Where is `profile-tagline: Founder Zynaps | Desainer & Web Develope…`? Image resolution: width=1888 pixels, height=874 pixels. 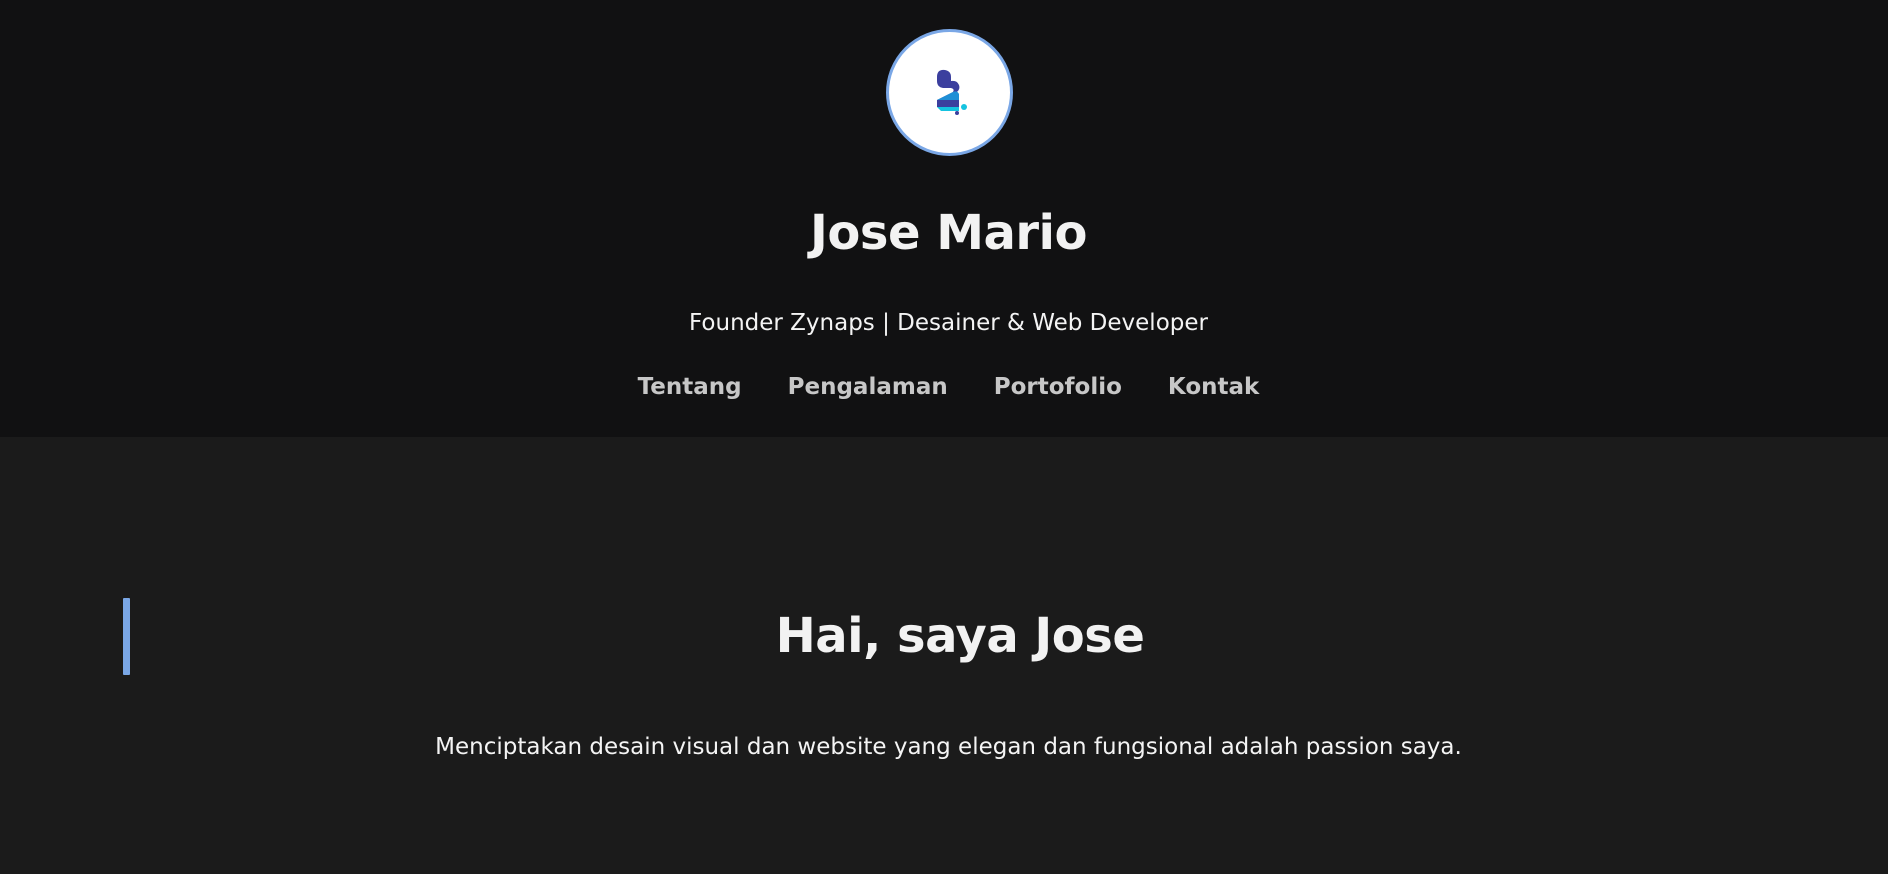 profile-tagline: Founder Zynaps | Desainer & Web Develope… is located at coordinates (948, 323).